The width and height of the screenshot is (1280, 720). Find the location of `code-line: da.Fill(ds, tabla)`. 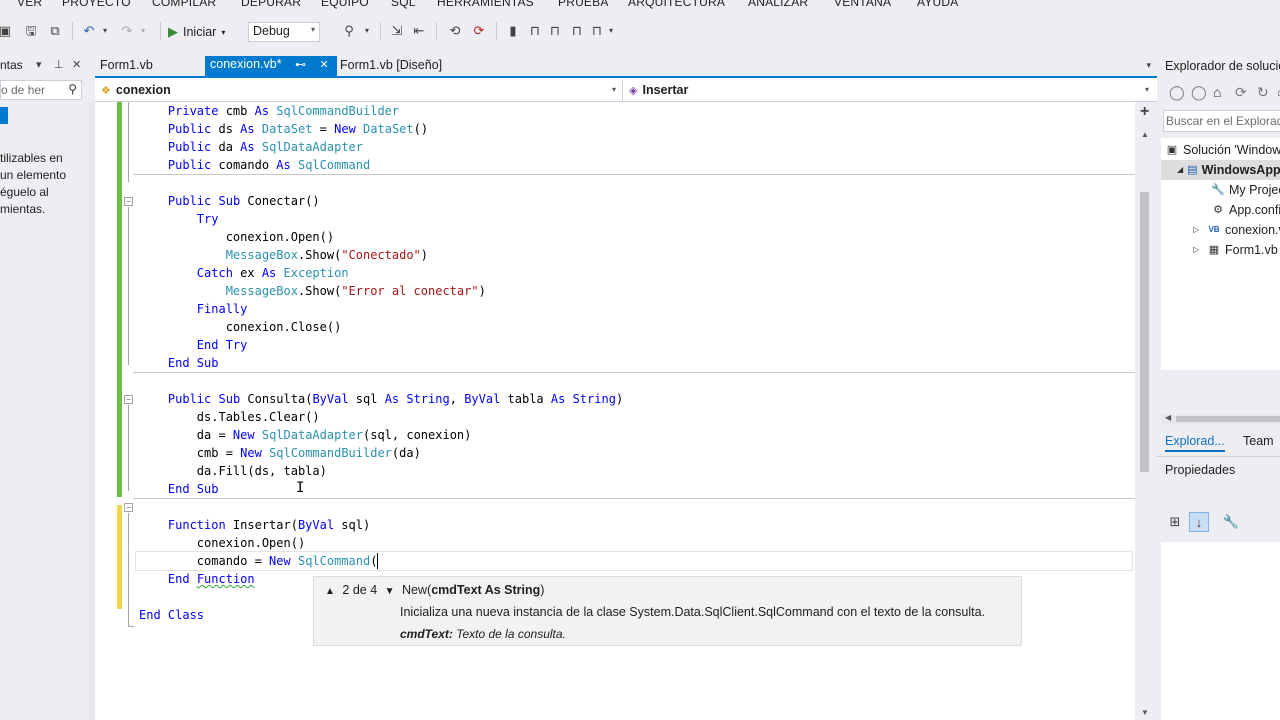

code-line: da.Fill(ds, tabla) is located at coordinates (233, 471).